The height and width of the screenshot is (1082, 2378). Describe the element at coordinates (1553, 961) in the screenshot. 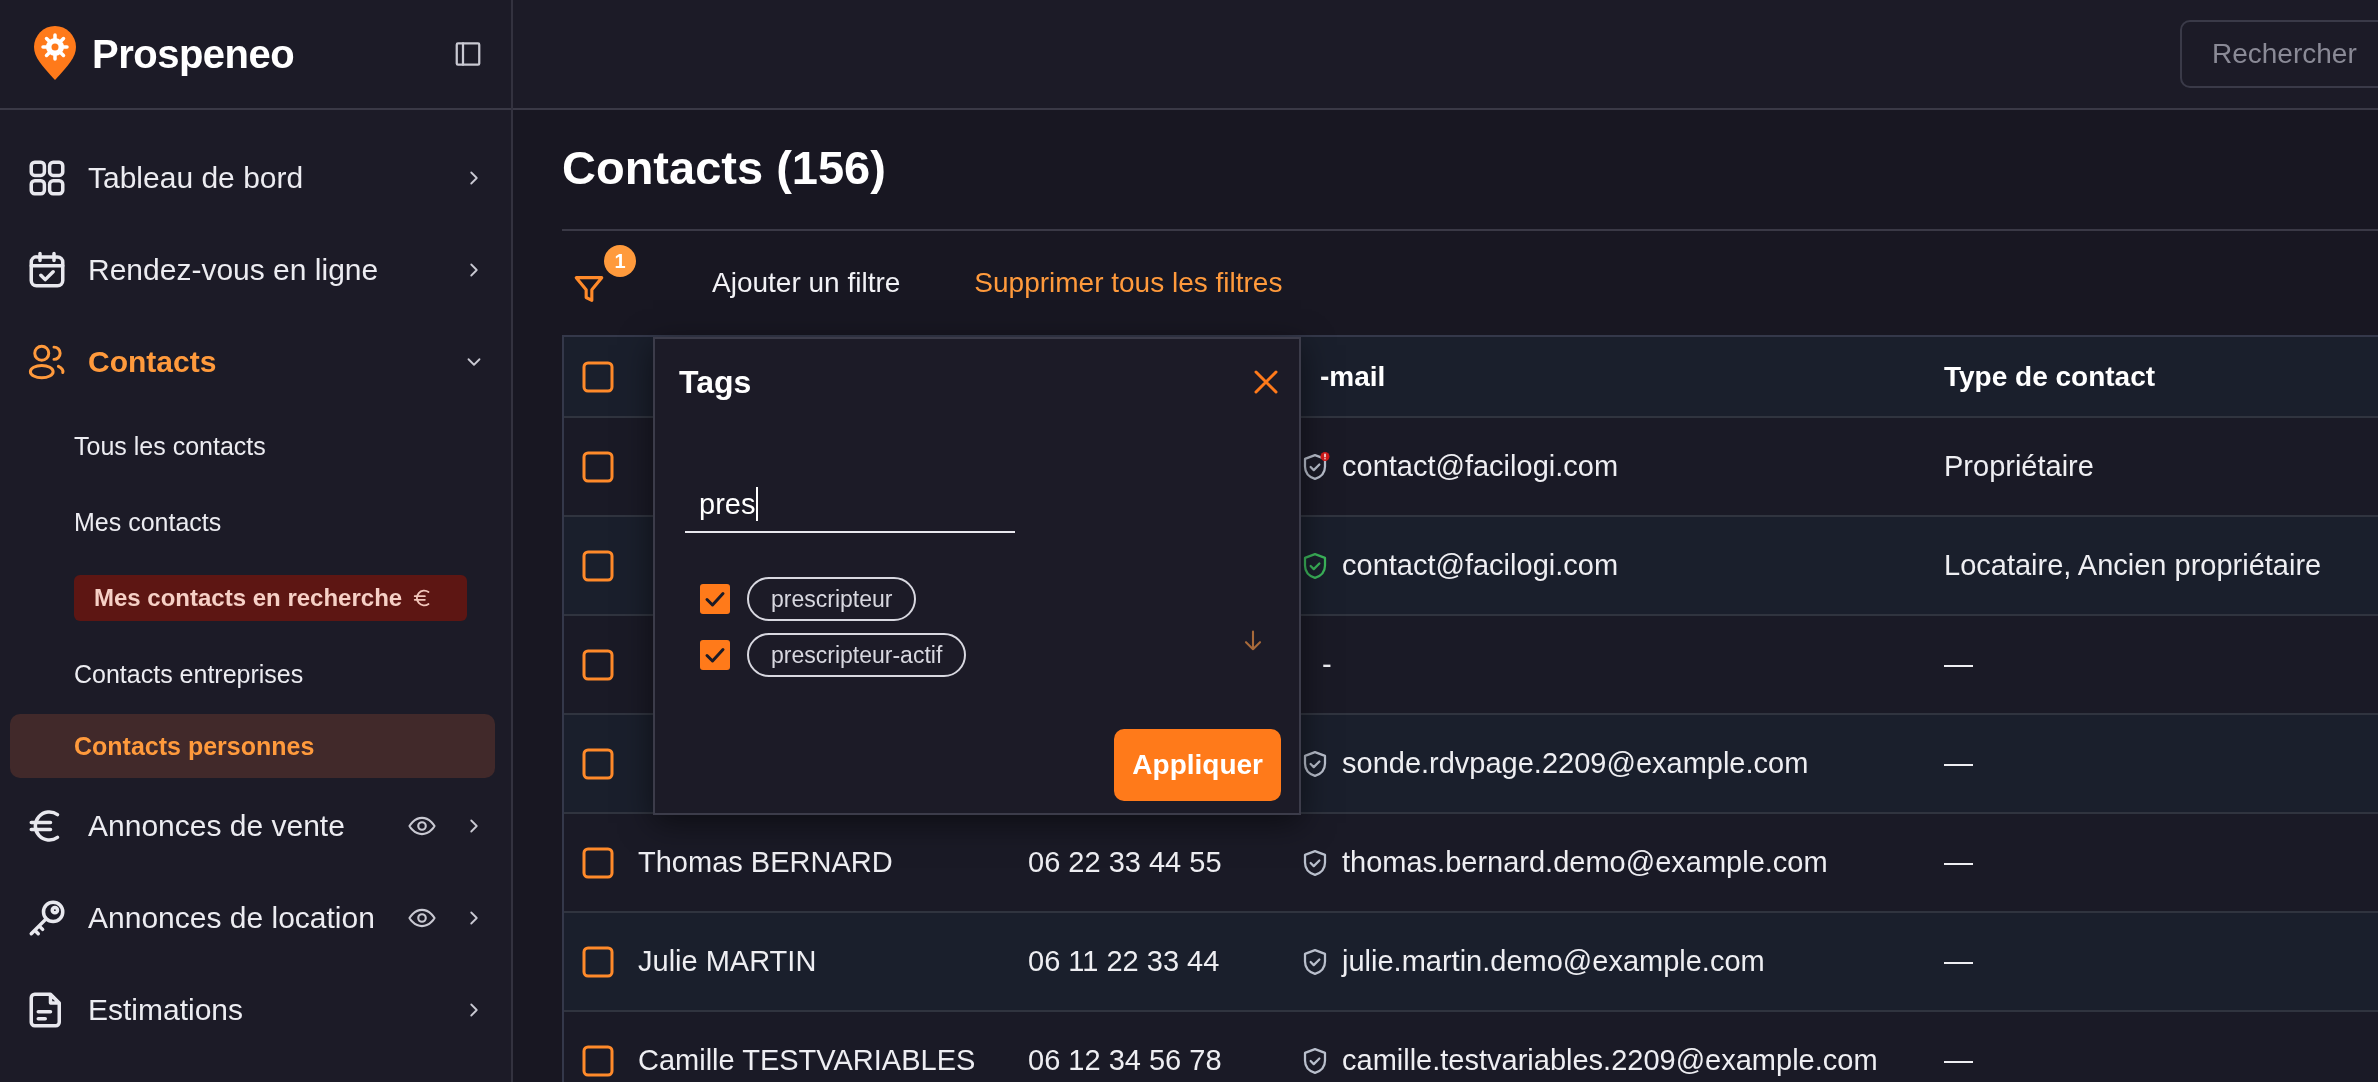

I see `table-cell: julie.martin.demo@example.com` at that location.